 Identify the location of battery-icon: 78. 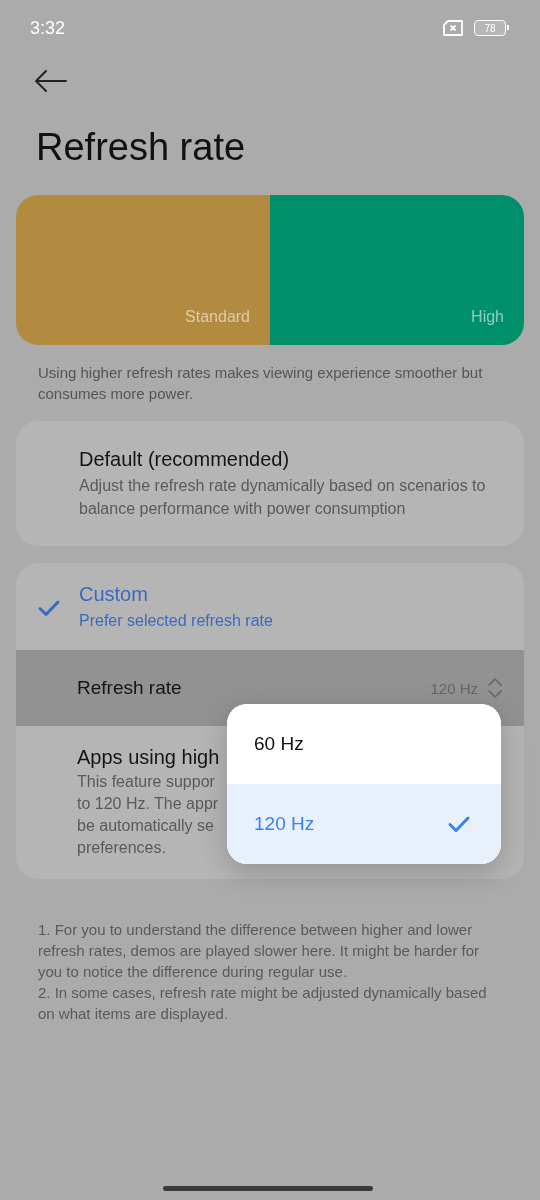
(490, 28).